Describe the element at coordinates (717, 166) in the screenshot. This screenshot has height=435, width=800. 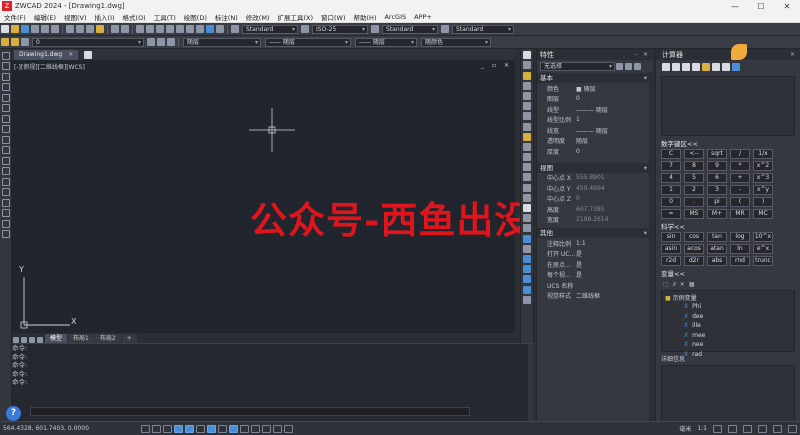
I see `key-9: 9` at that location.